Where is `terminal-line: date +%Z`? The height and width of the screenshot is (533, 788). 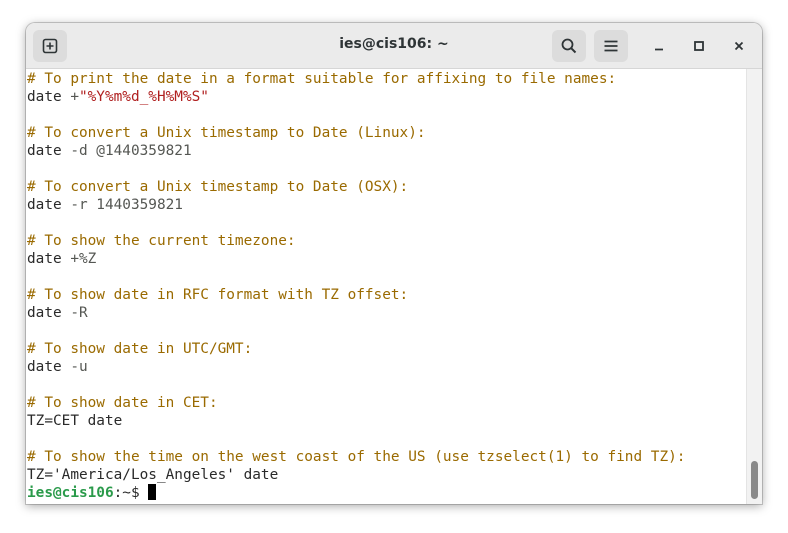
terminal-line: date +%Z is located at coordinates (386, 259).